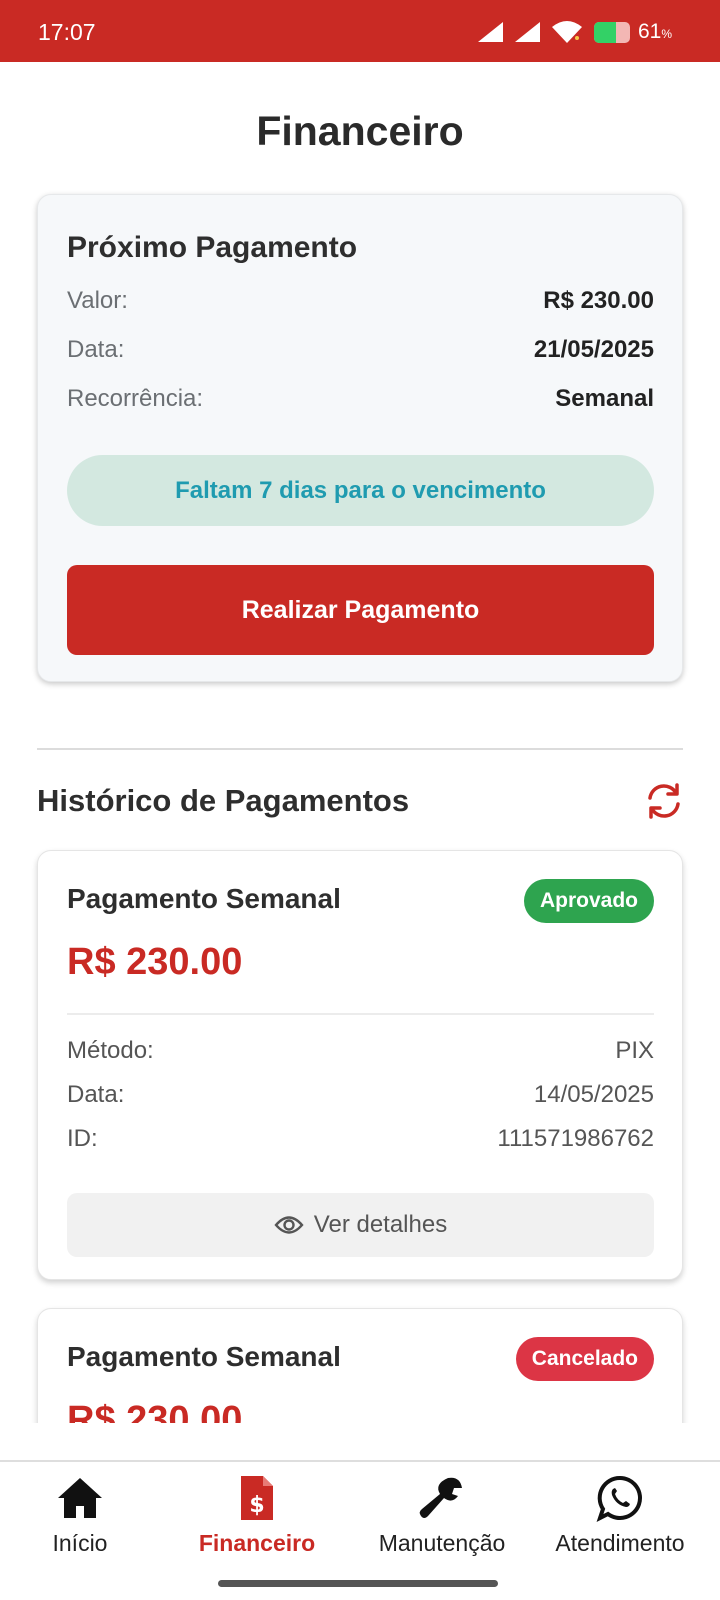 The width and height of the screenshot is (720, 1600). I want to click on method-value: PIX, so click(634, 1050).